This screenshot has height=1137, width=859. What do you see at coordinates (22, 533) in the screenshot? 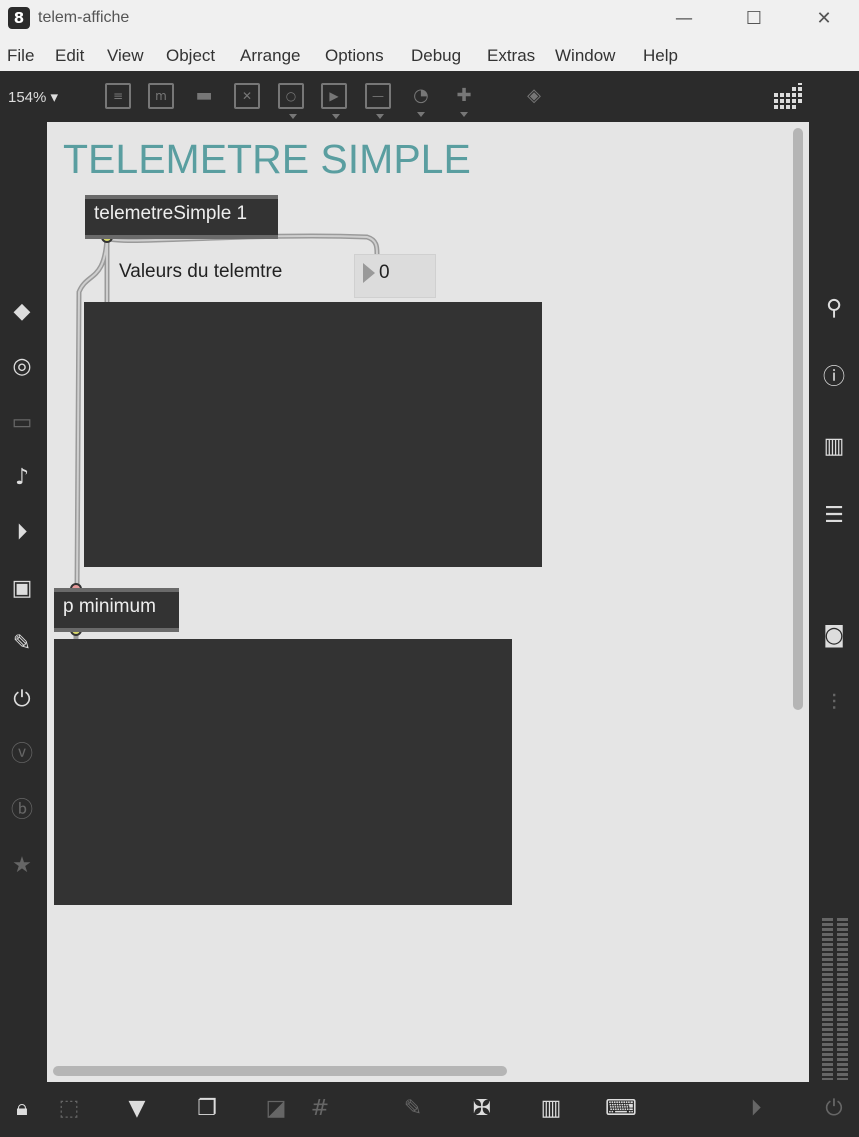
I see `media-icon: ⏵` at bounding box center [22, 533].